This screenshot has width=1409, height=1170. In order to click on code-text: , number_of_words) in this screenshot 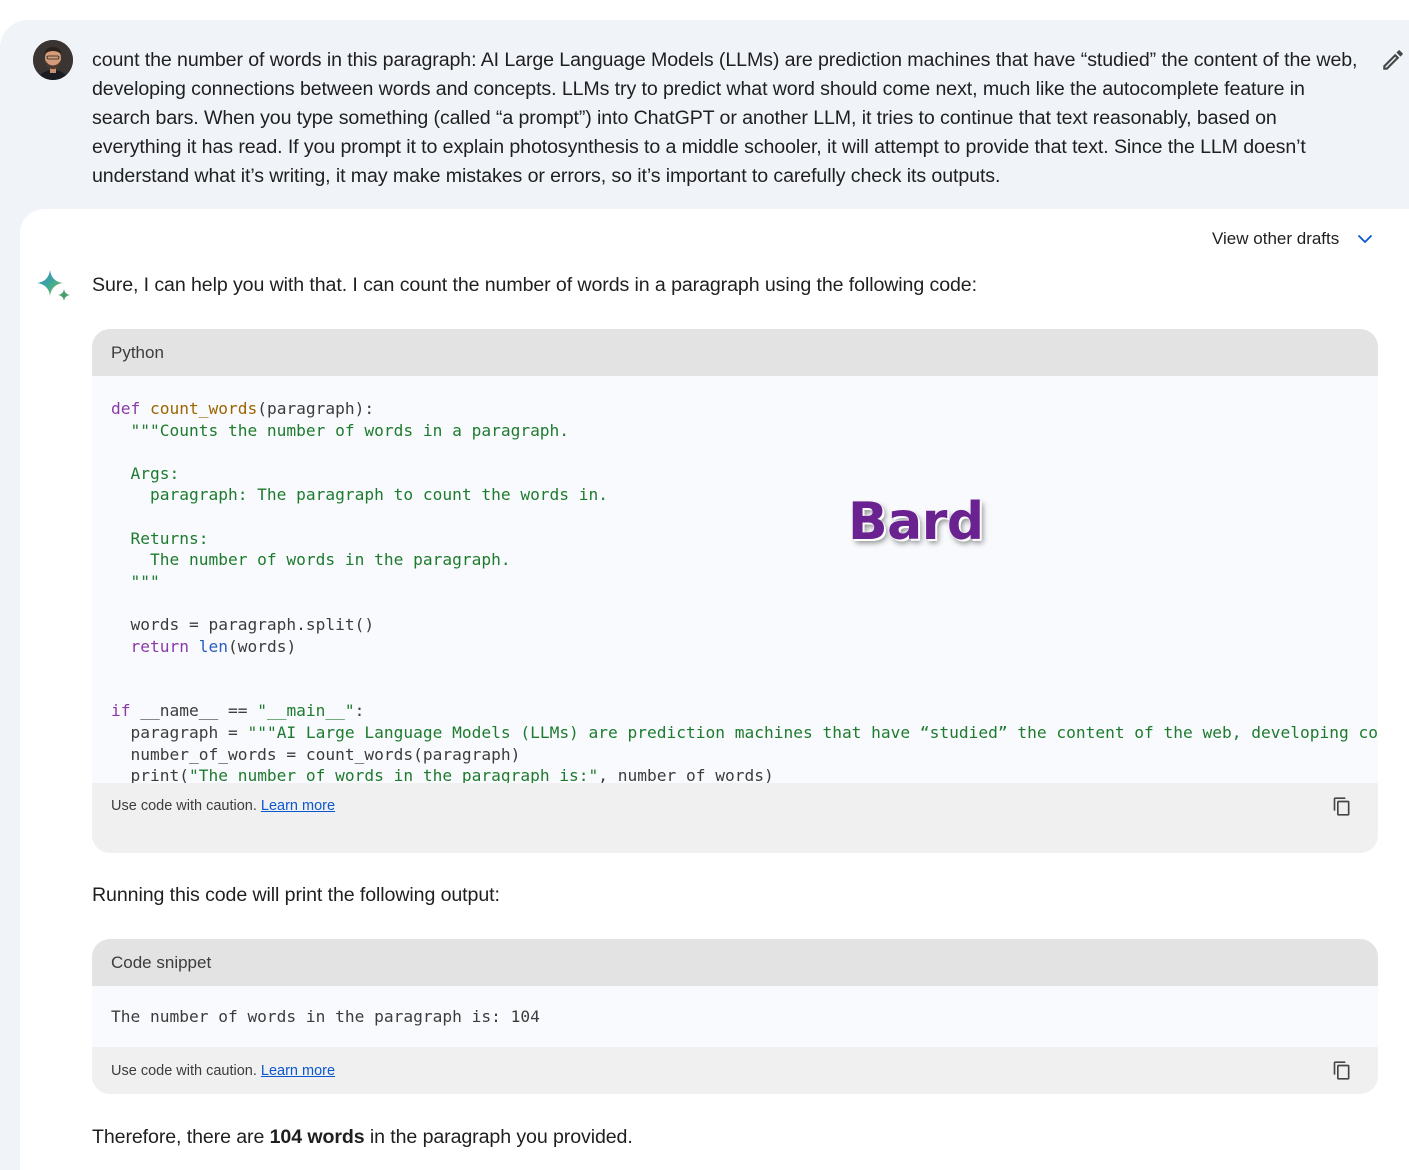, I will do `click(686, 774)`.